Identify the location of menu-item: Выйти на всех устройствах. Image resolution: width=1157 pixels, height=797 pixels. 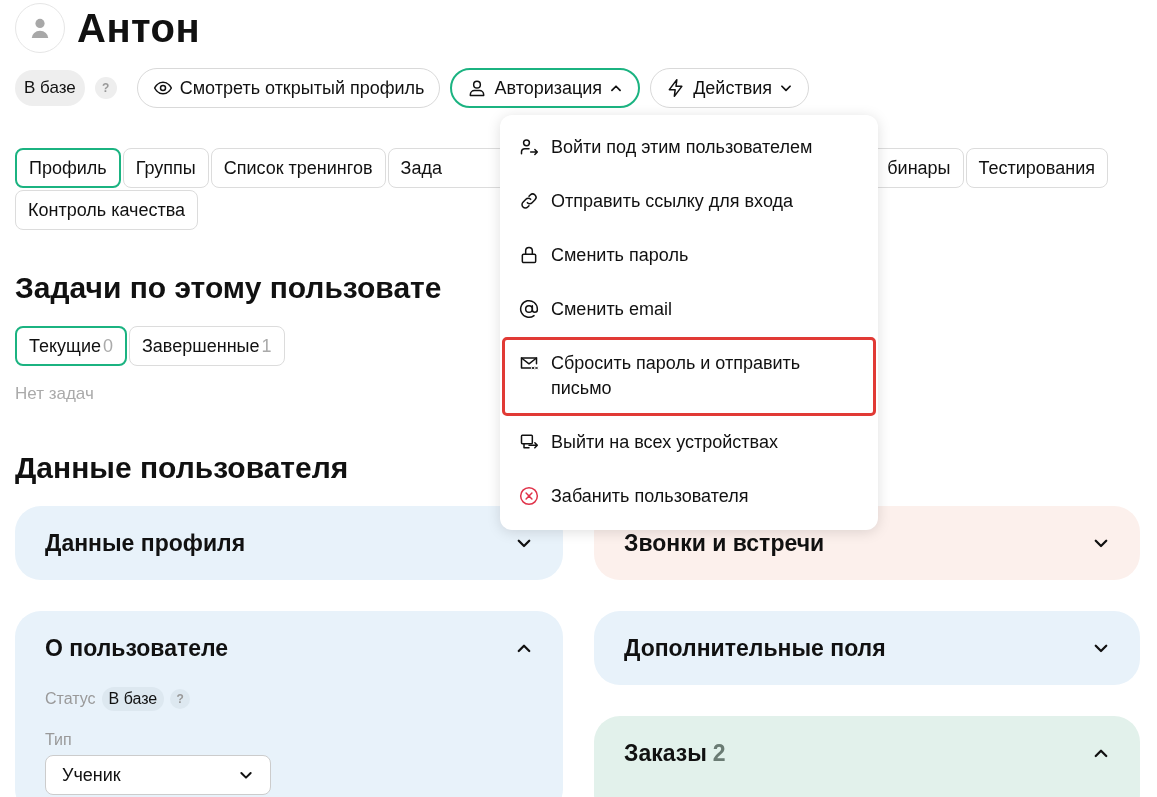
(689, 443).